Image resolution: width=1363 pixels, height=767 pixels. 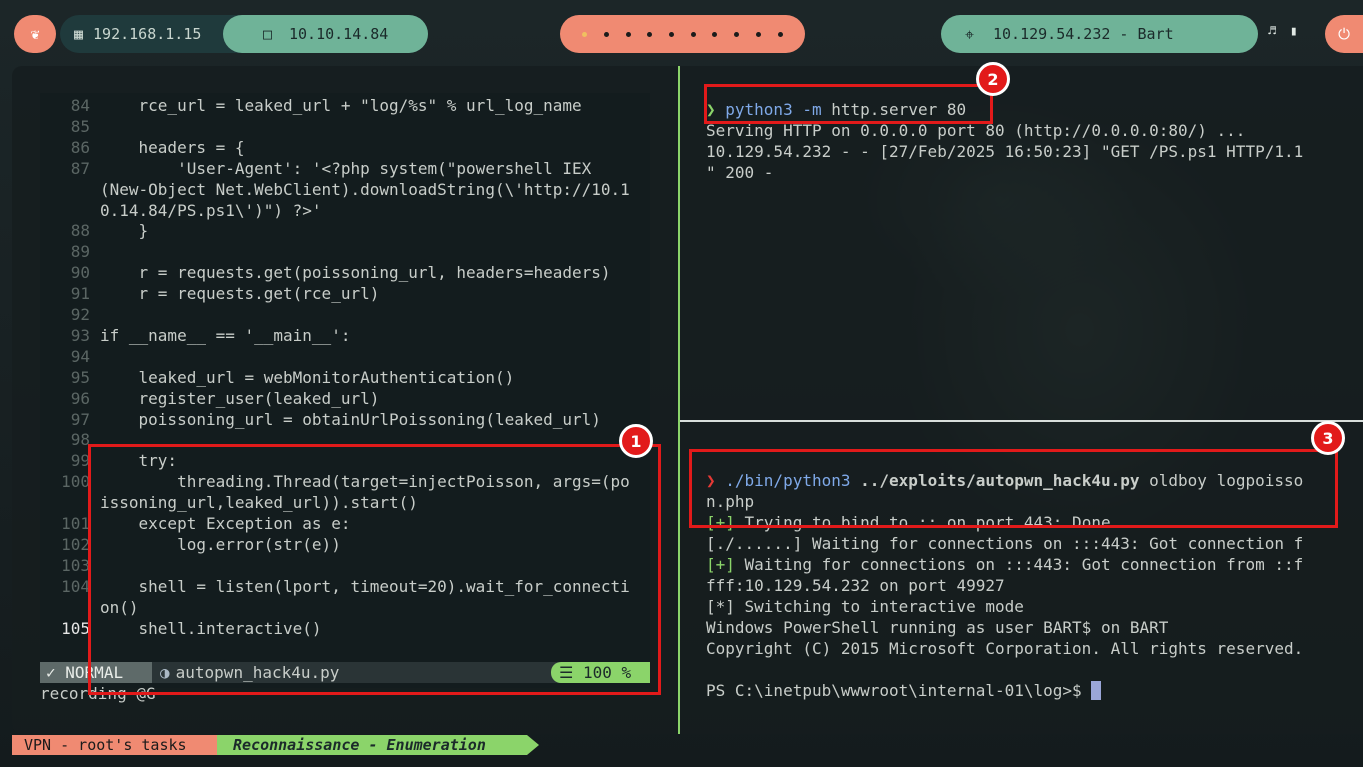 I want to click on tab-arrow, so click(x=533, y=745).